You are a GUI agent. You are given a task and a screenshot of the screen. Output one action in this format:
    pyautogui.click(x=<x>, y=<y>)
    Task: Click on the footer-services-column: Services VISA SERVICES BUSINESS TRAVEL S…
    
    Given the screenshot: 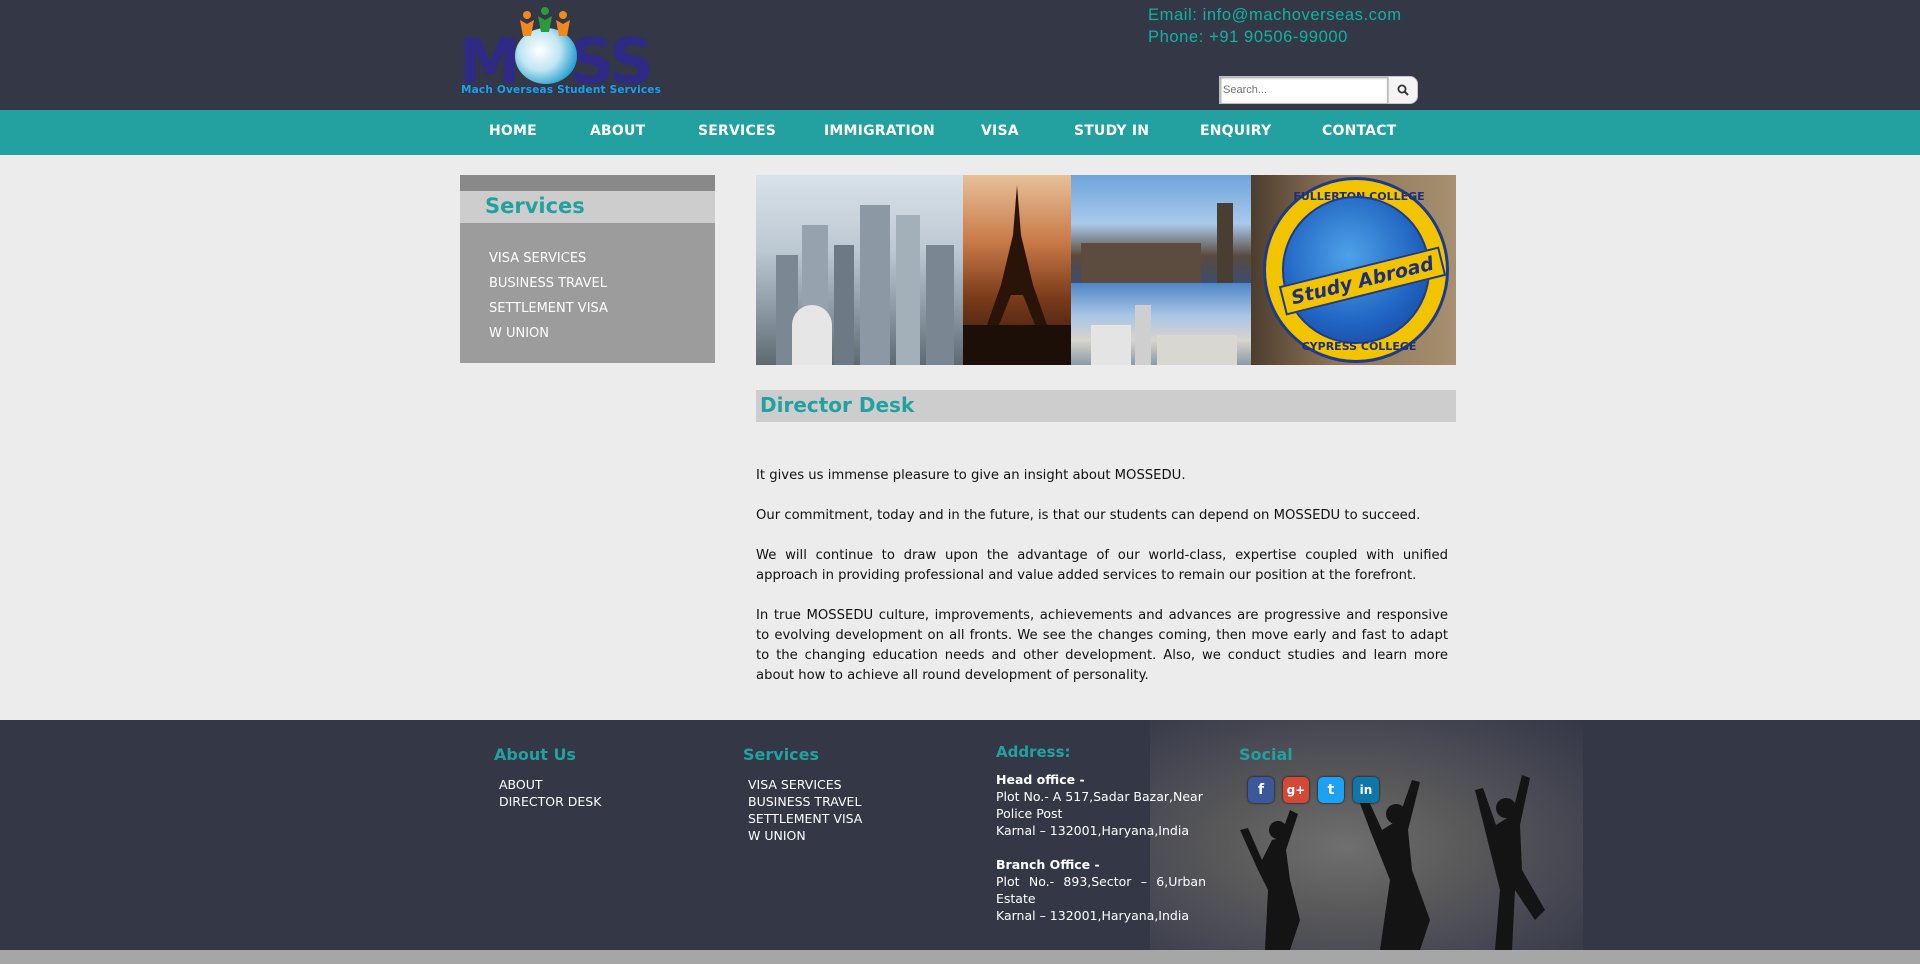 What is the action you would take?
    pyautogui.click(x=802, y=794)
    